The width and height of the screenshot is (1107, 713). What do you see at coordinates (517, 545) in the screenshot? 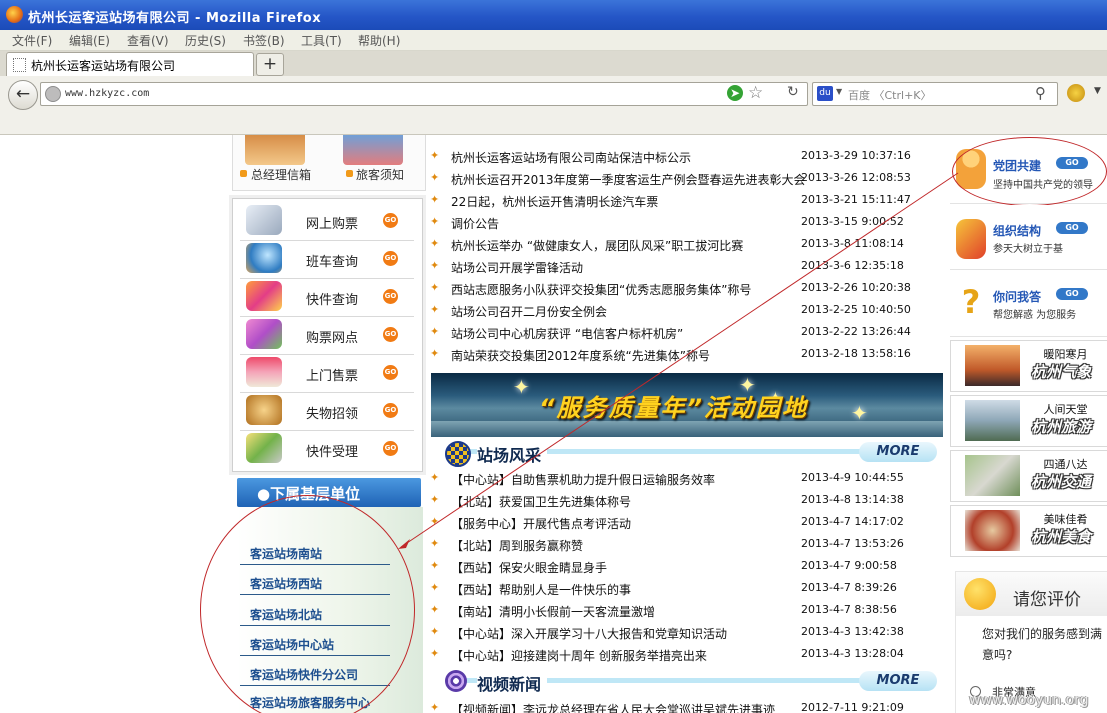
I see `news-title: 【北站】周到服务赢称赞` at bounding box center [517, 545].